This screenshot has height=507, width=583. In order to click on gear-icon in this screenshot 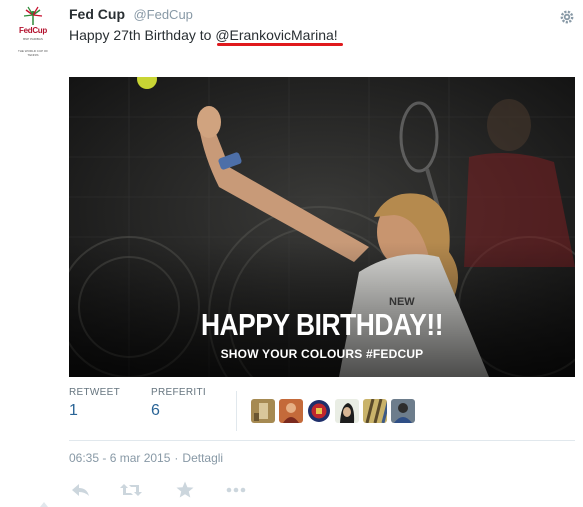, I will do `click(567, 17)`.